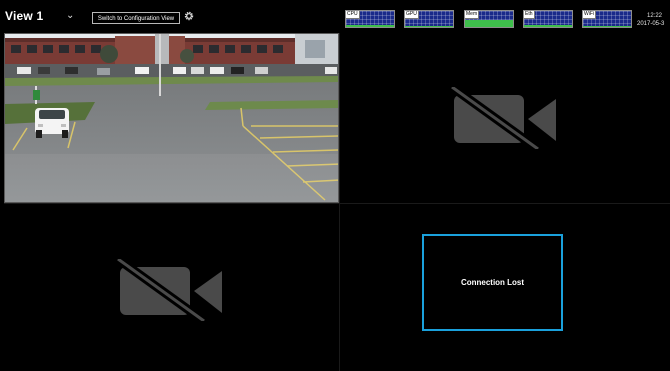  I want to click on mem-meter: Mem, so click(489, 19).